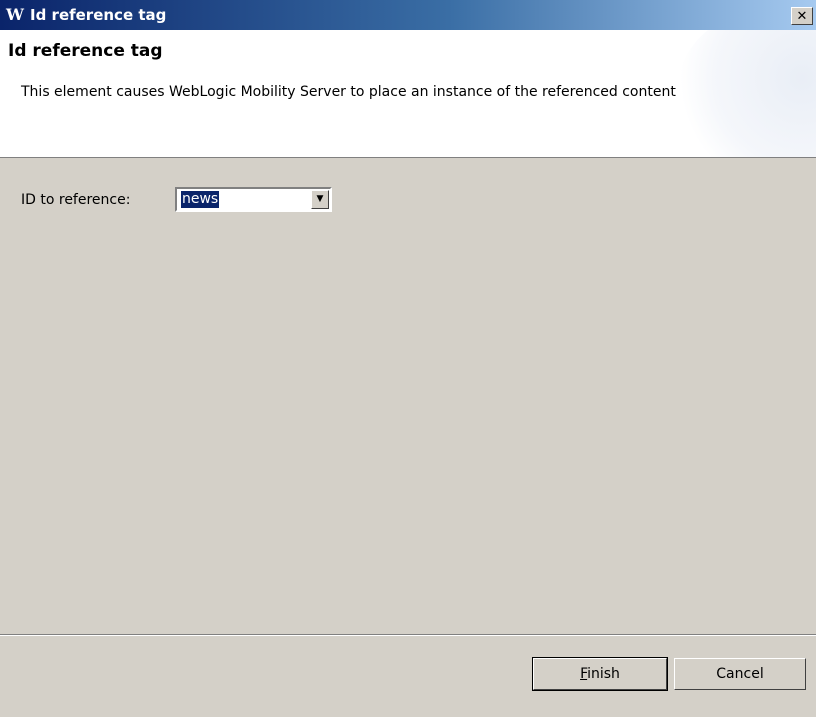 The height and width of the screenshot is (717, 816). I want to click on finish-label: inish, so click(603, 674).